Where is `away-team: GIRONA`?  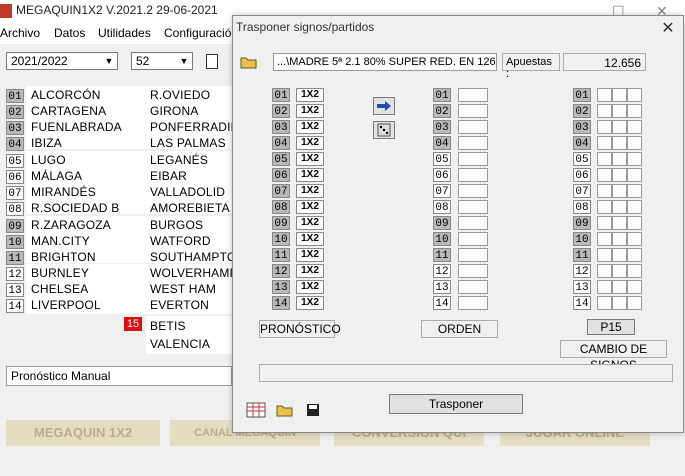
away-team: GIRONA is located at coordinates (191, 111).